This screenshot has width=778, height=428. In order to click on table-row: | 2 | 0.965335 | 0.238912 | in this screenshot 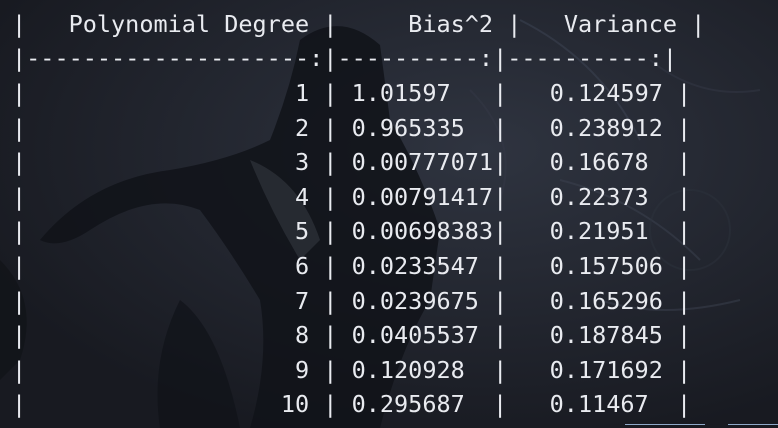, I will do `click(352, 127)`.